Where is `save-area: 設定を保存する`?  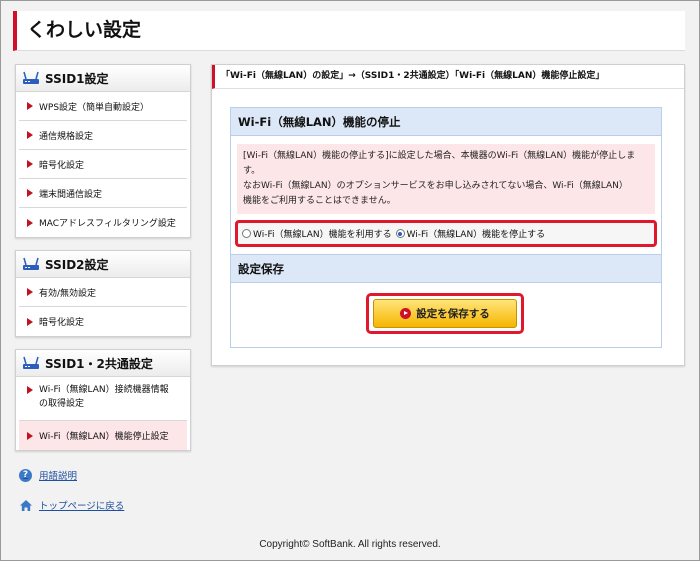
save-area: 設定を保存する is located at coordinates (446, 315).